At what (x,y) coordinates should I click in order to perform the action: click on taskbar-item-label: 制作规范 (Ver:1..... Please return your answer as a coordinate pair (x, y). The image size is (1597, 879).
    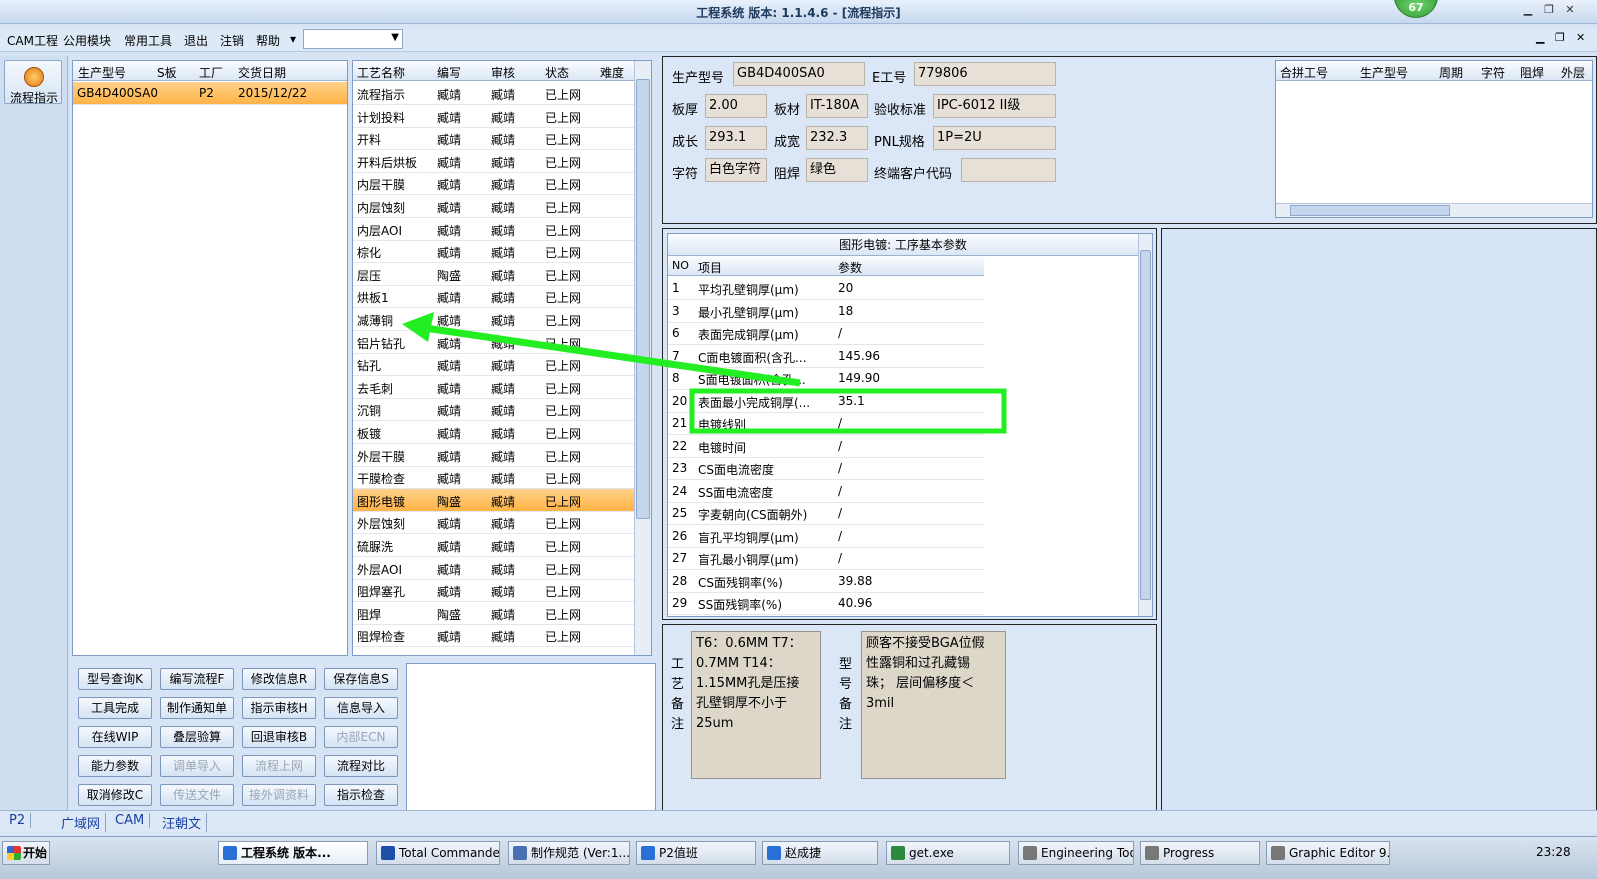
    Looking at the image, I should click on (580, 853).